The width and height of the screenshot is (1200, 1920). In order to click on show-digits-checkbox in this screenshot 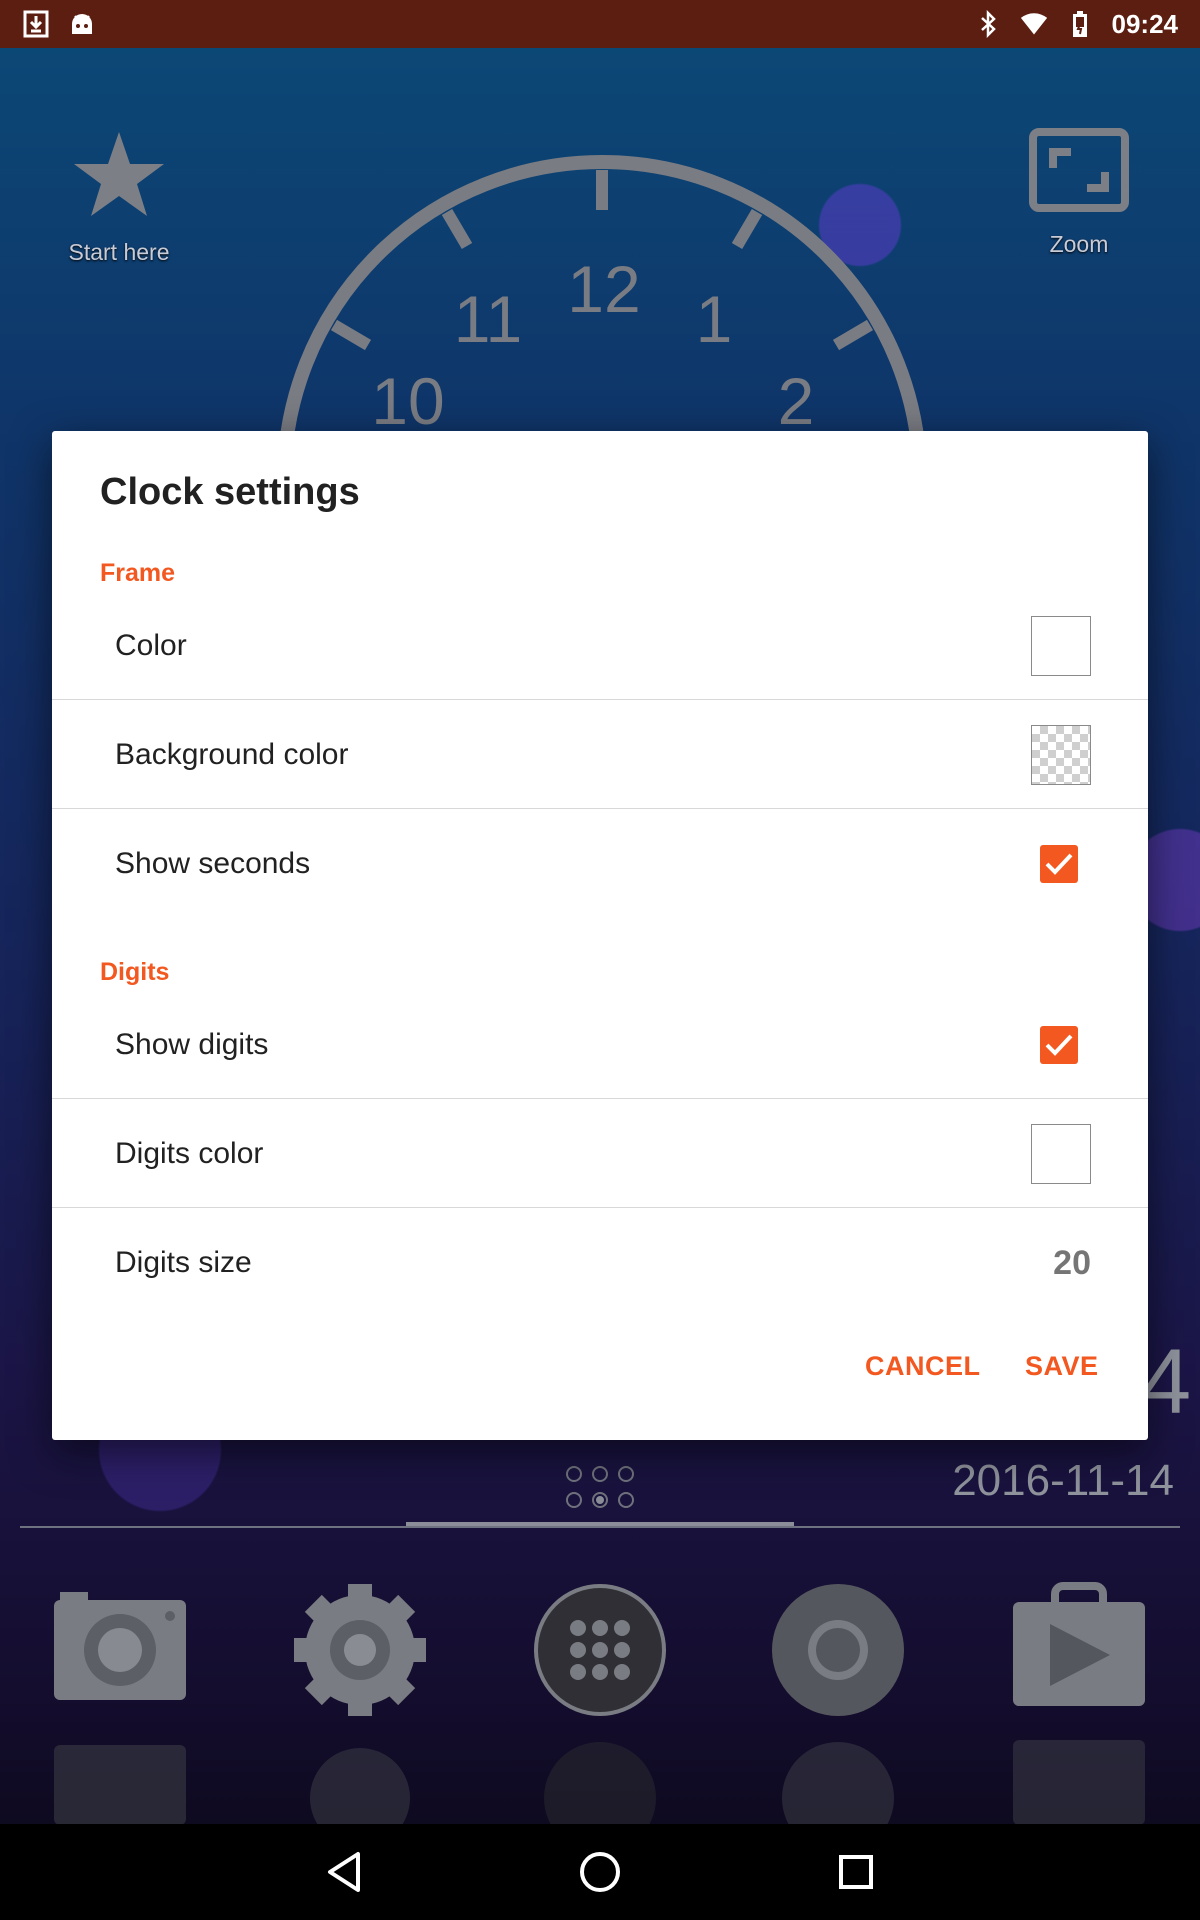, I will do `click(1059, 1044)`.